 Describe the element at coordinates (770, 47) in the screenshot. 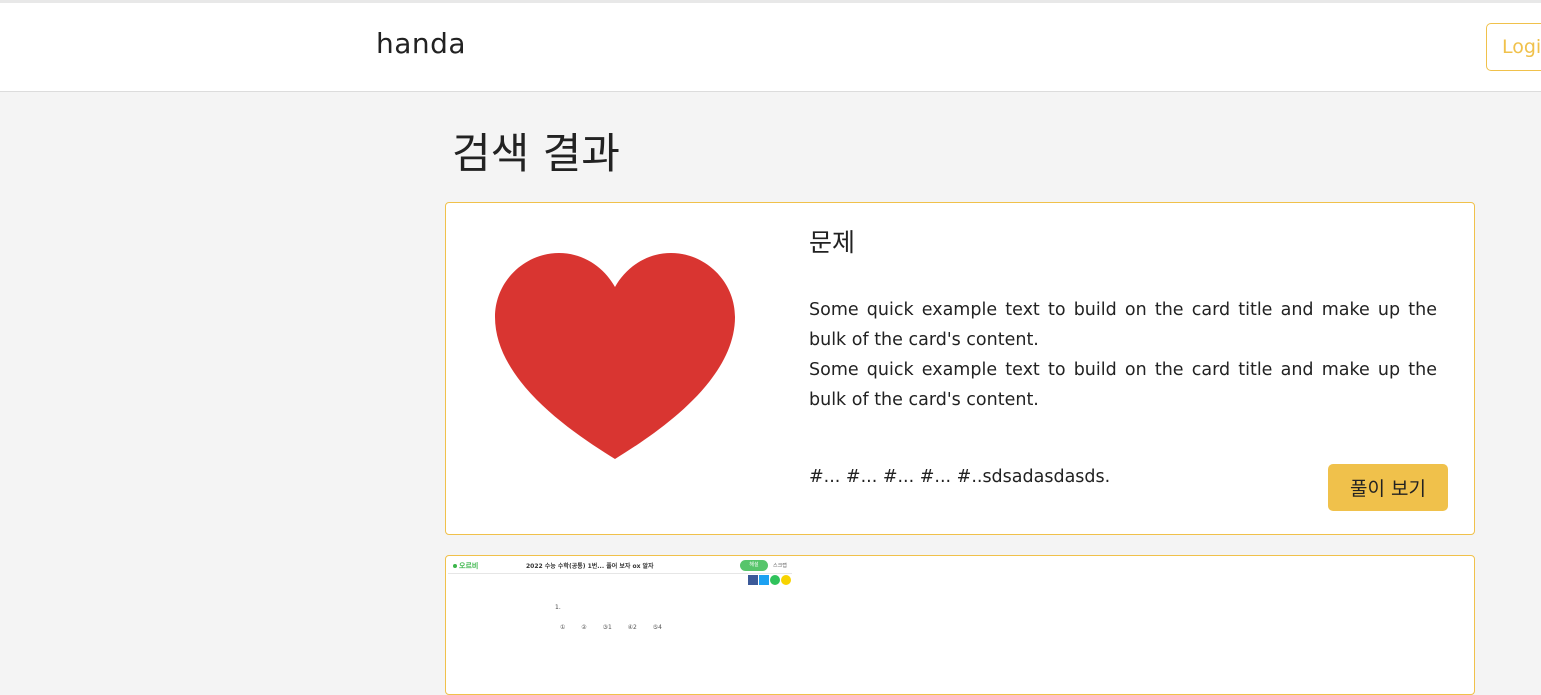

I see `navbar: handa Login` at that location.